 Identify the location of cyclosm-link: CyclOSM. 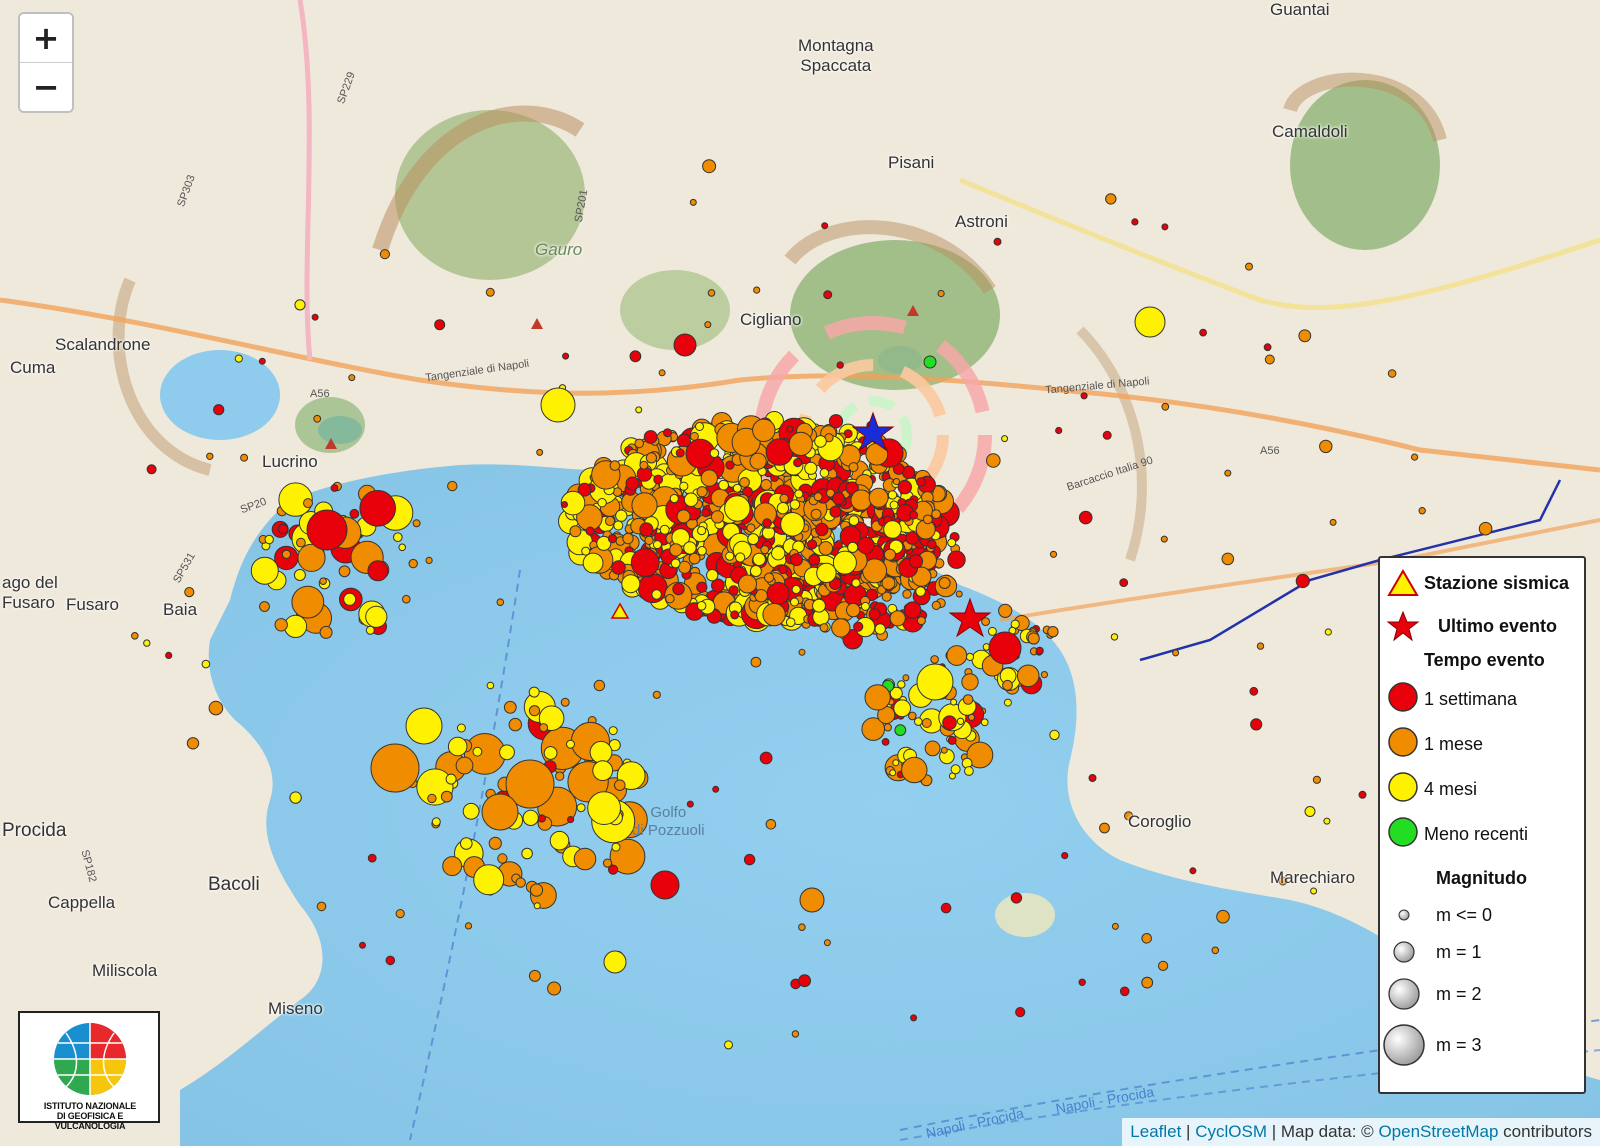
(1231, 1131).